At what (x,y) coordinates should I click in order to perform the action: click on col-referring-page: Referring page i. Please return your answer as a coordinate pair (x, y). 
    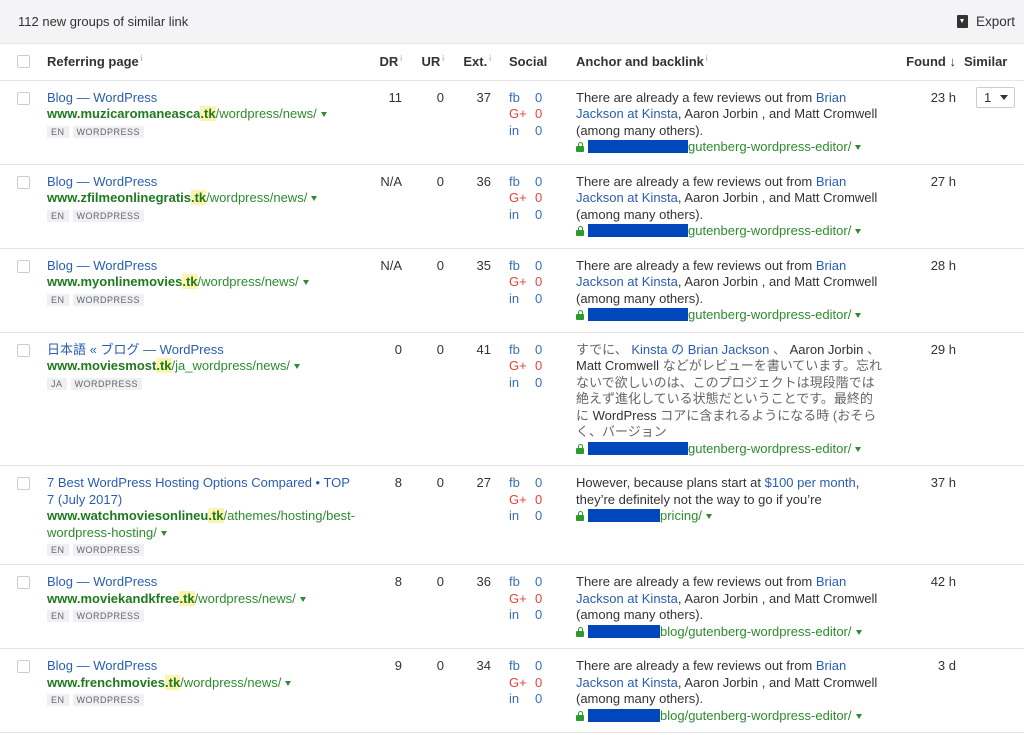
    Looking at the image, I should click on (202, 62).